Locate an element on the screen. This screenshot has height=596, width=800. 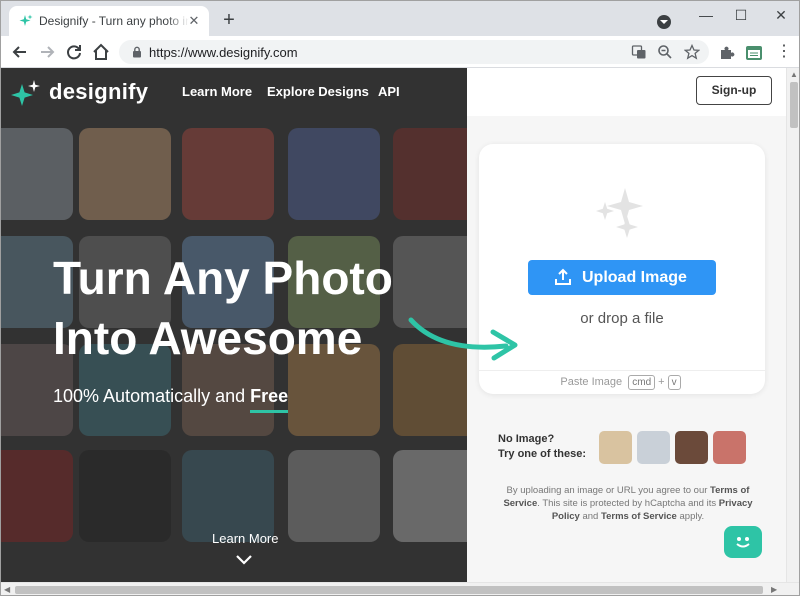
close-window-button: ✕ is located at coordinates (781, 15).